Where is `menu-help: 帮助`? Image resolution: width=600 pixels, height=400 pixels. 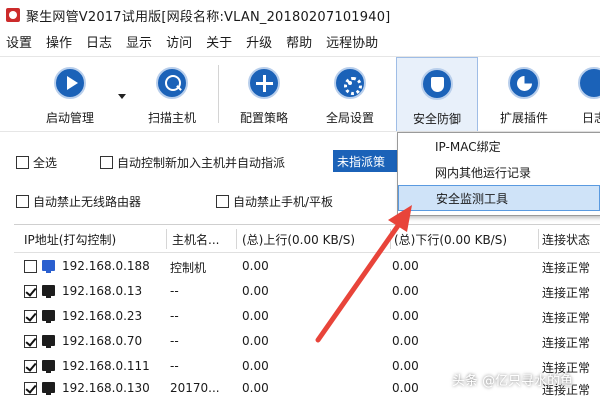 menu-help: 帮助 is located at coordinates (299, 41).